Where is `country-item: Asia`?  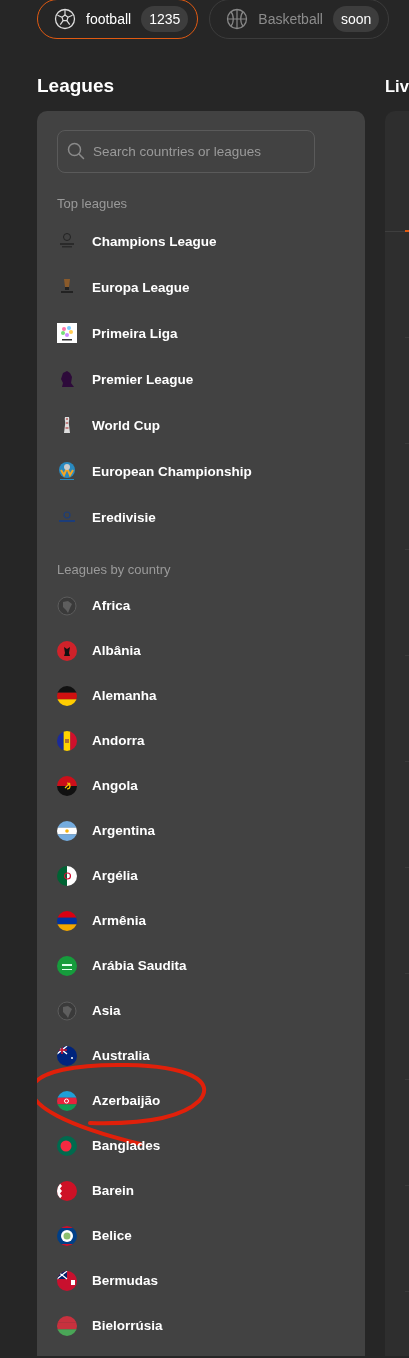
country-item: Asia is located at coordinates (201, 1010).